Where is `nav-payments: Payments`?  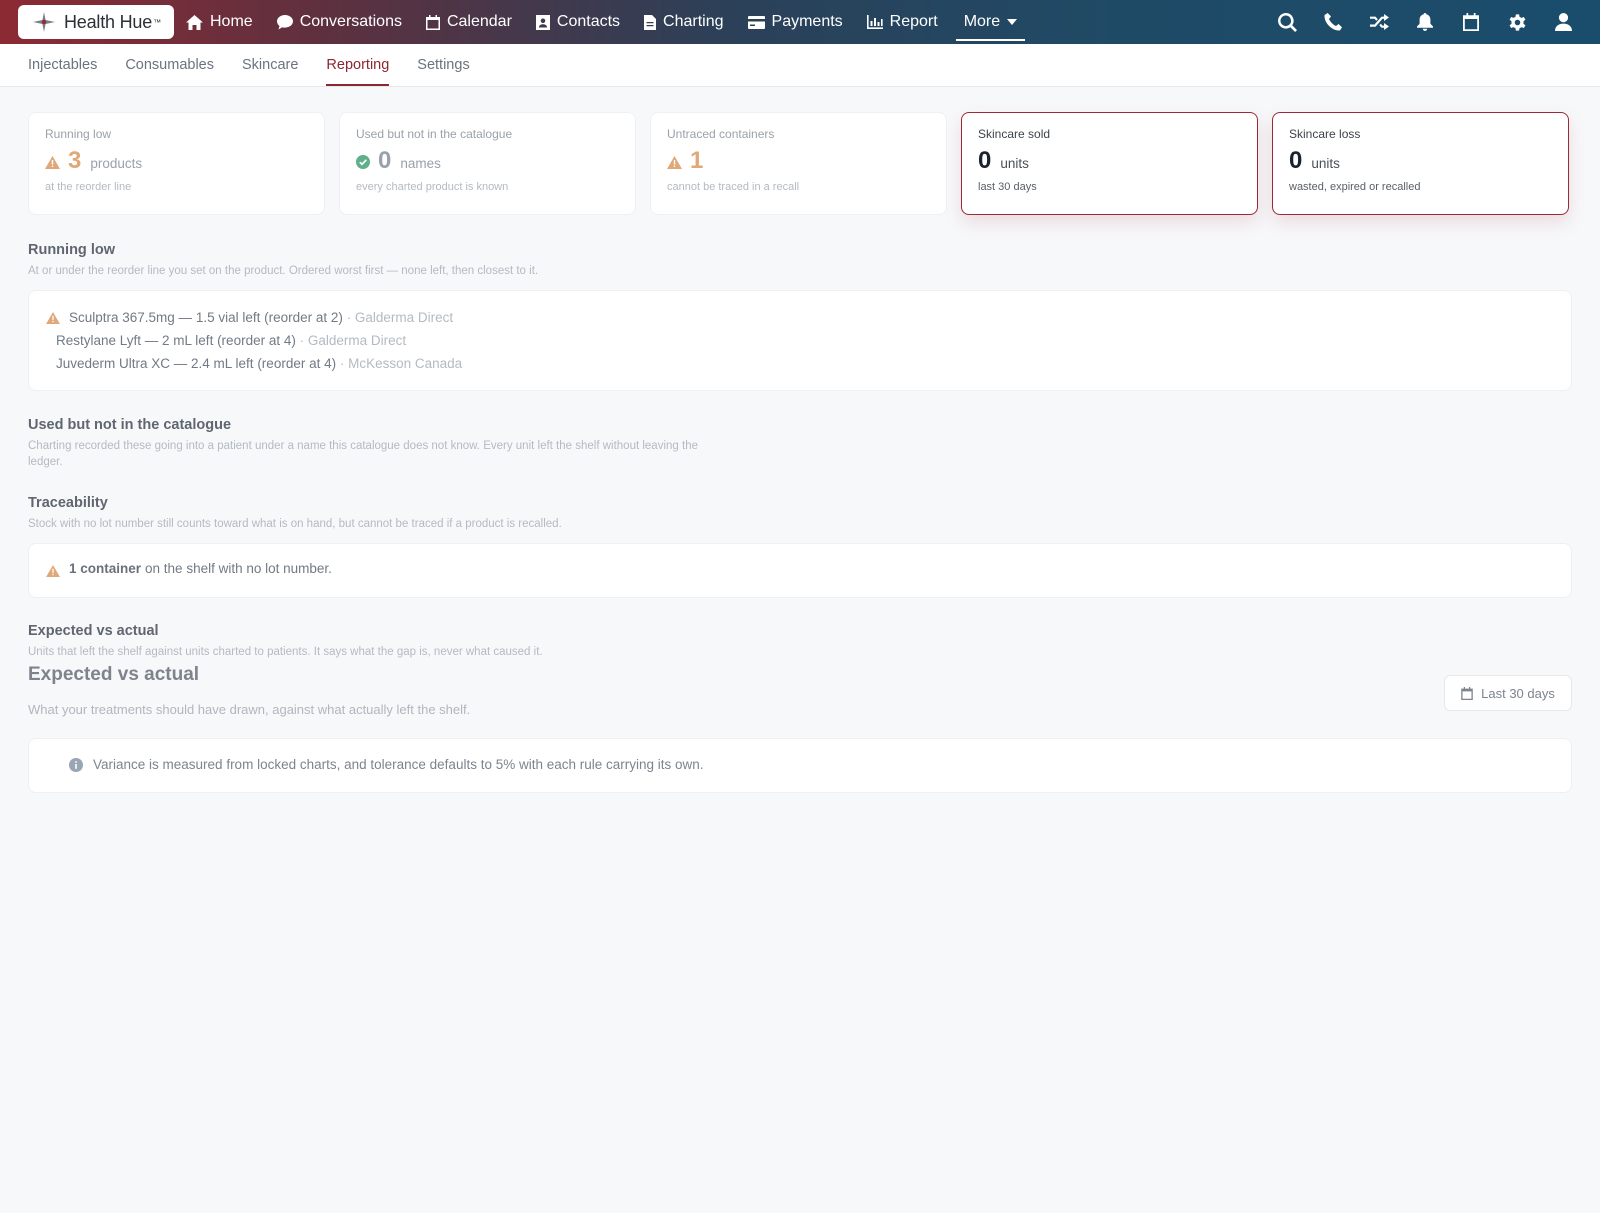 nav-payments: Payments is located at coordinates (795, 22).